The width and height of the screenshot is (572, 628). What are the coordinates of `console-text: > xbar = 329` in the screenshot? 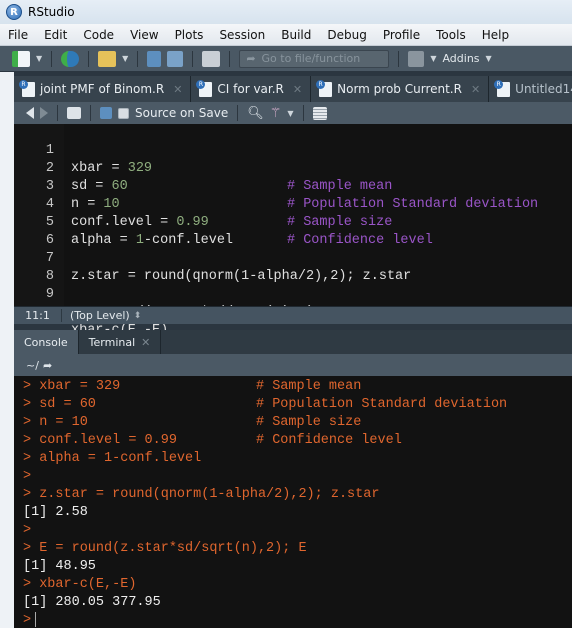 It's located at (72, 386).